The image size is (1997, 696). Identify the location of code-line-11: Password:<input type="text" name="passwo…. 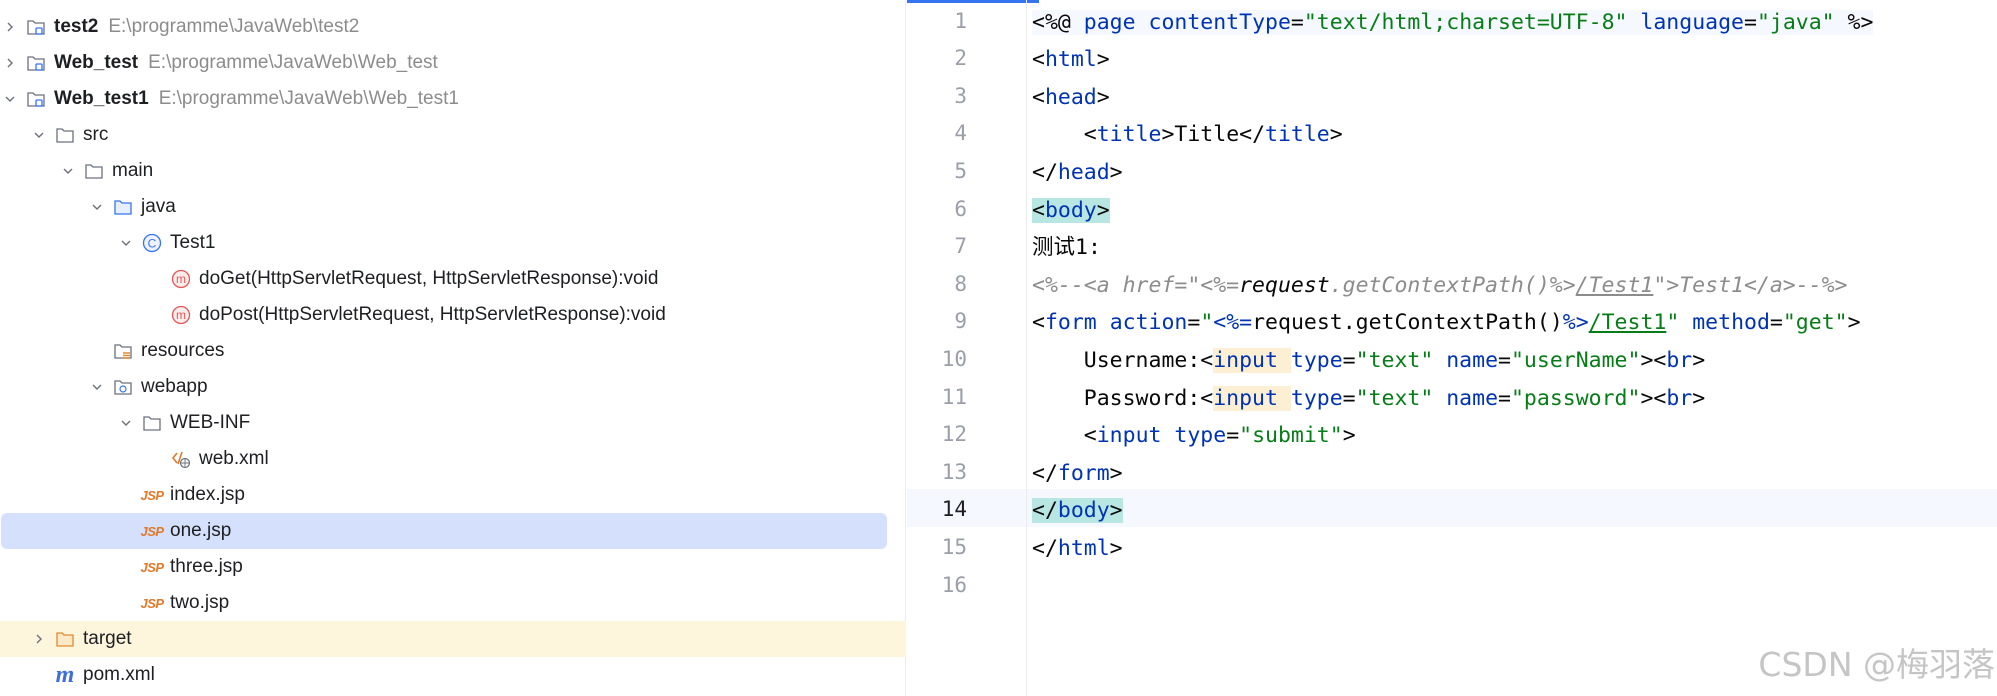
(1368, 399).